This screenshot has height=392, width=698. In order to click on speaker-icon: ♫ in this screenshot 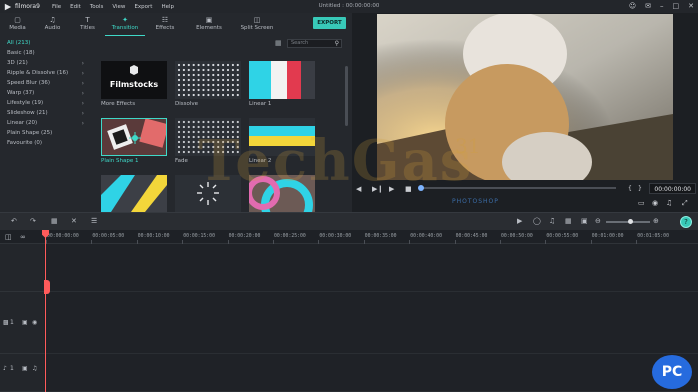, I will do `click(34, 368)`.